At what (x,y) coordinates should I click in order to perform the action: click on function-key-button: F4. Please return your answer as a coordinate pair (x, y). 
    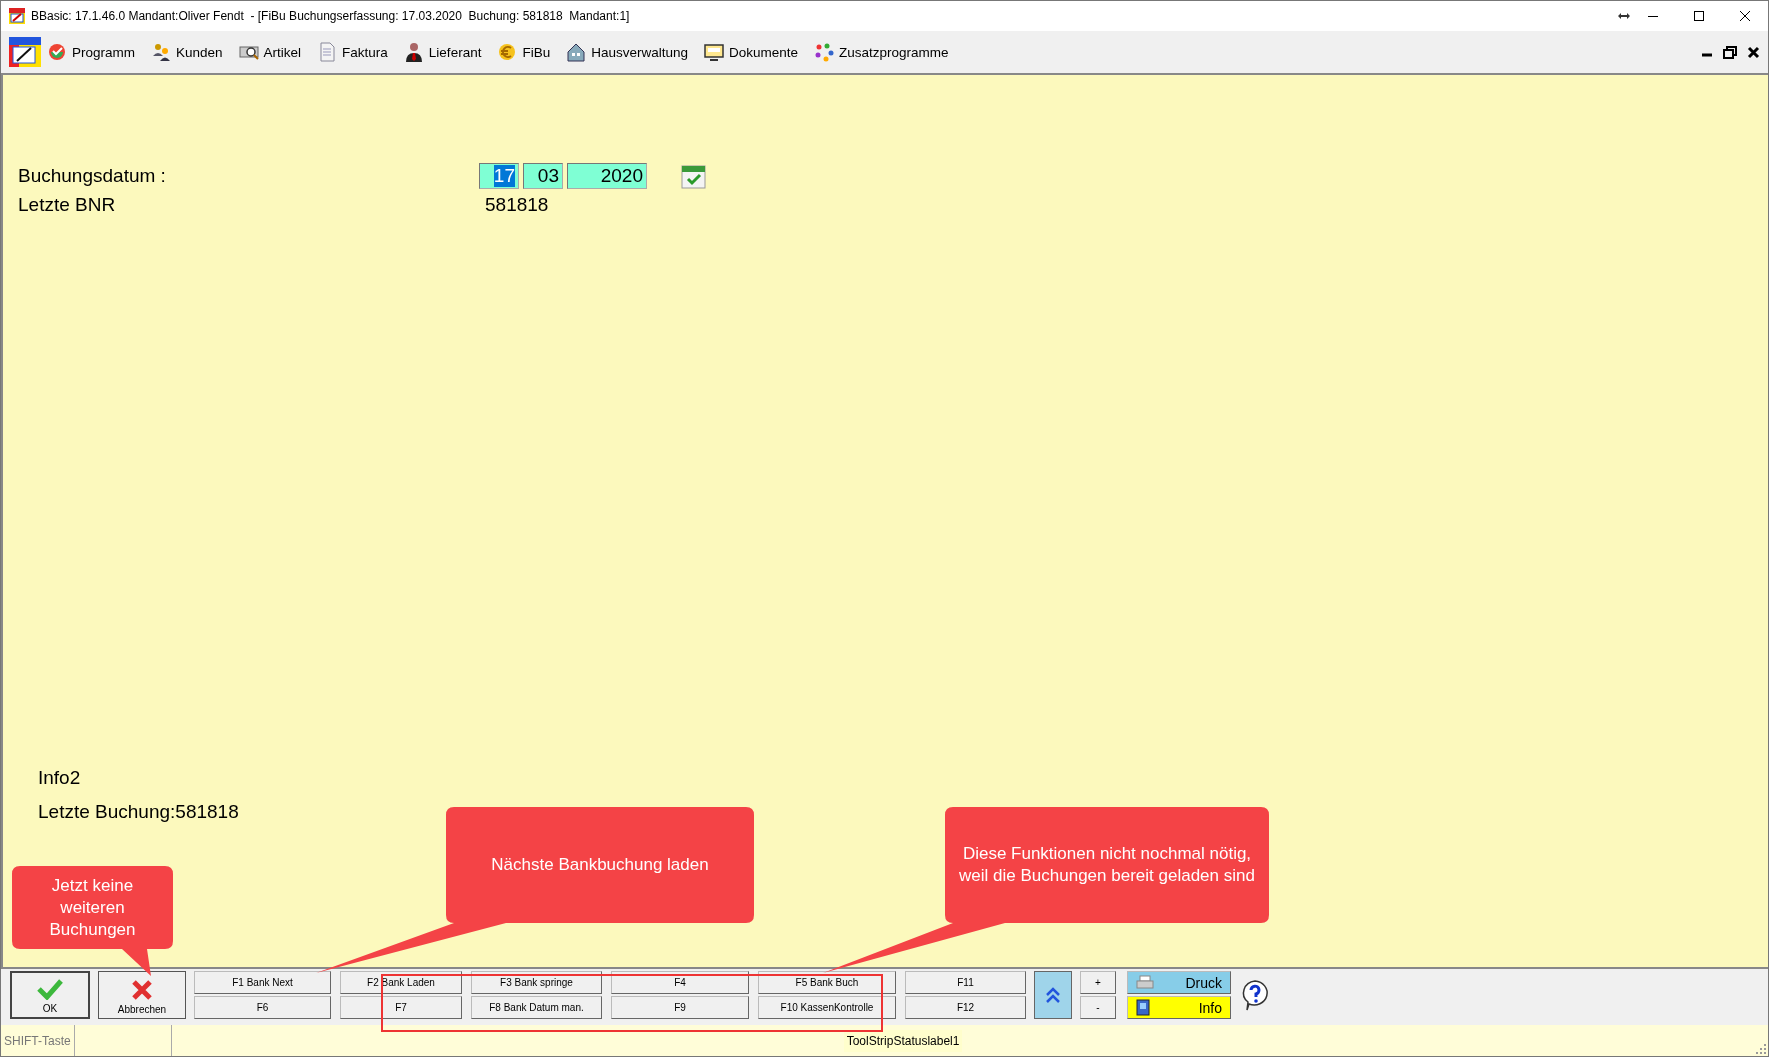
    Looking at the image, I should click on (680, 982).